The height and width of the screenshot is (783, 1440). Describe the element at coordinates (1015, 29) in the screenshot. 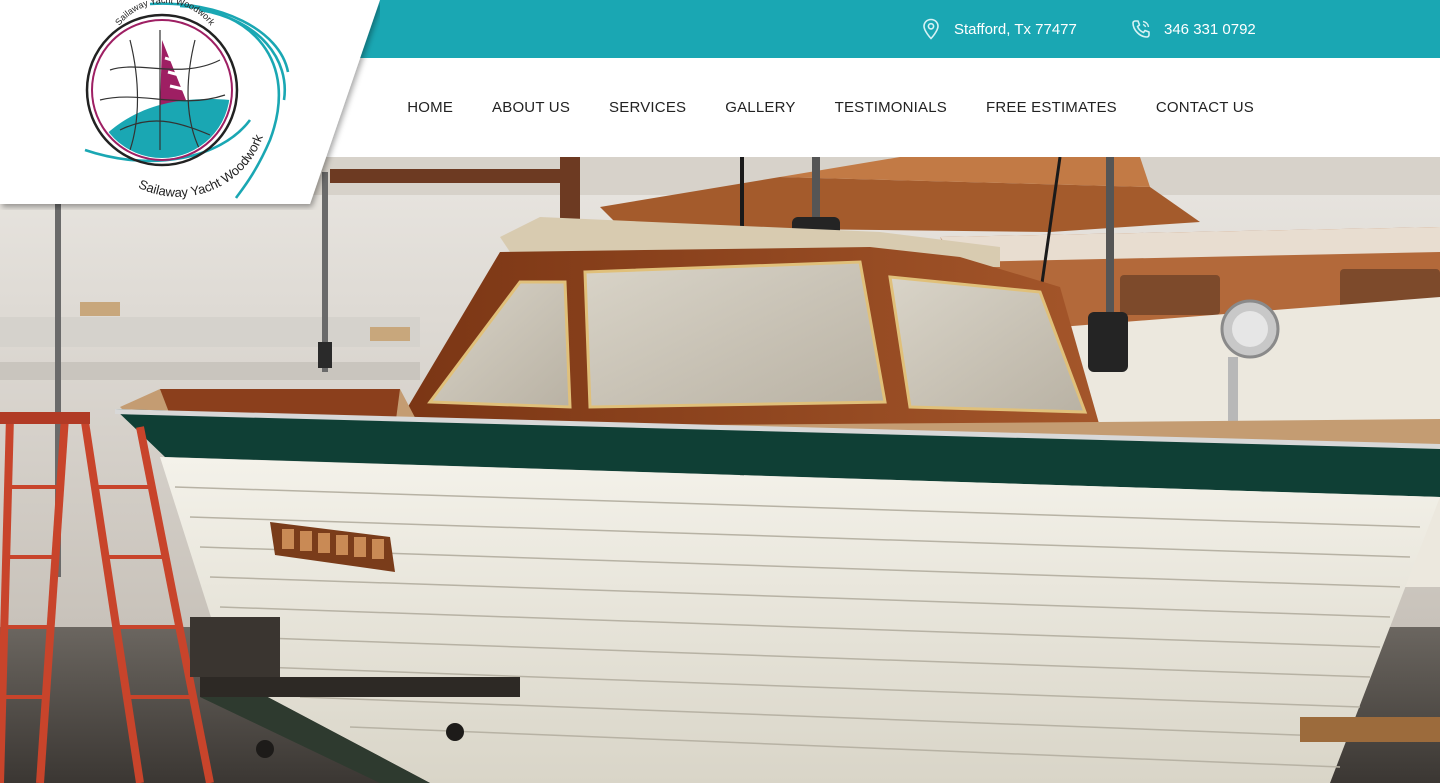

I see `location-text: Stafford, Tx 77477` at that location.